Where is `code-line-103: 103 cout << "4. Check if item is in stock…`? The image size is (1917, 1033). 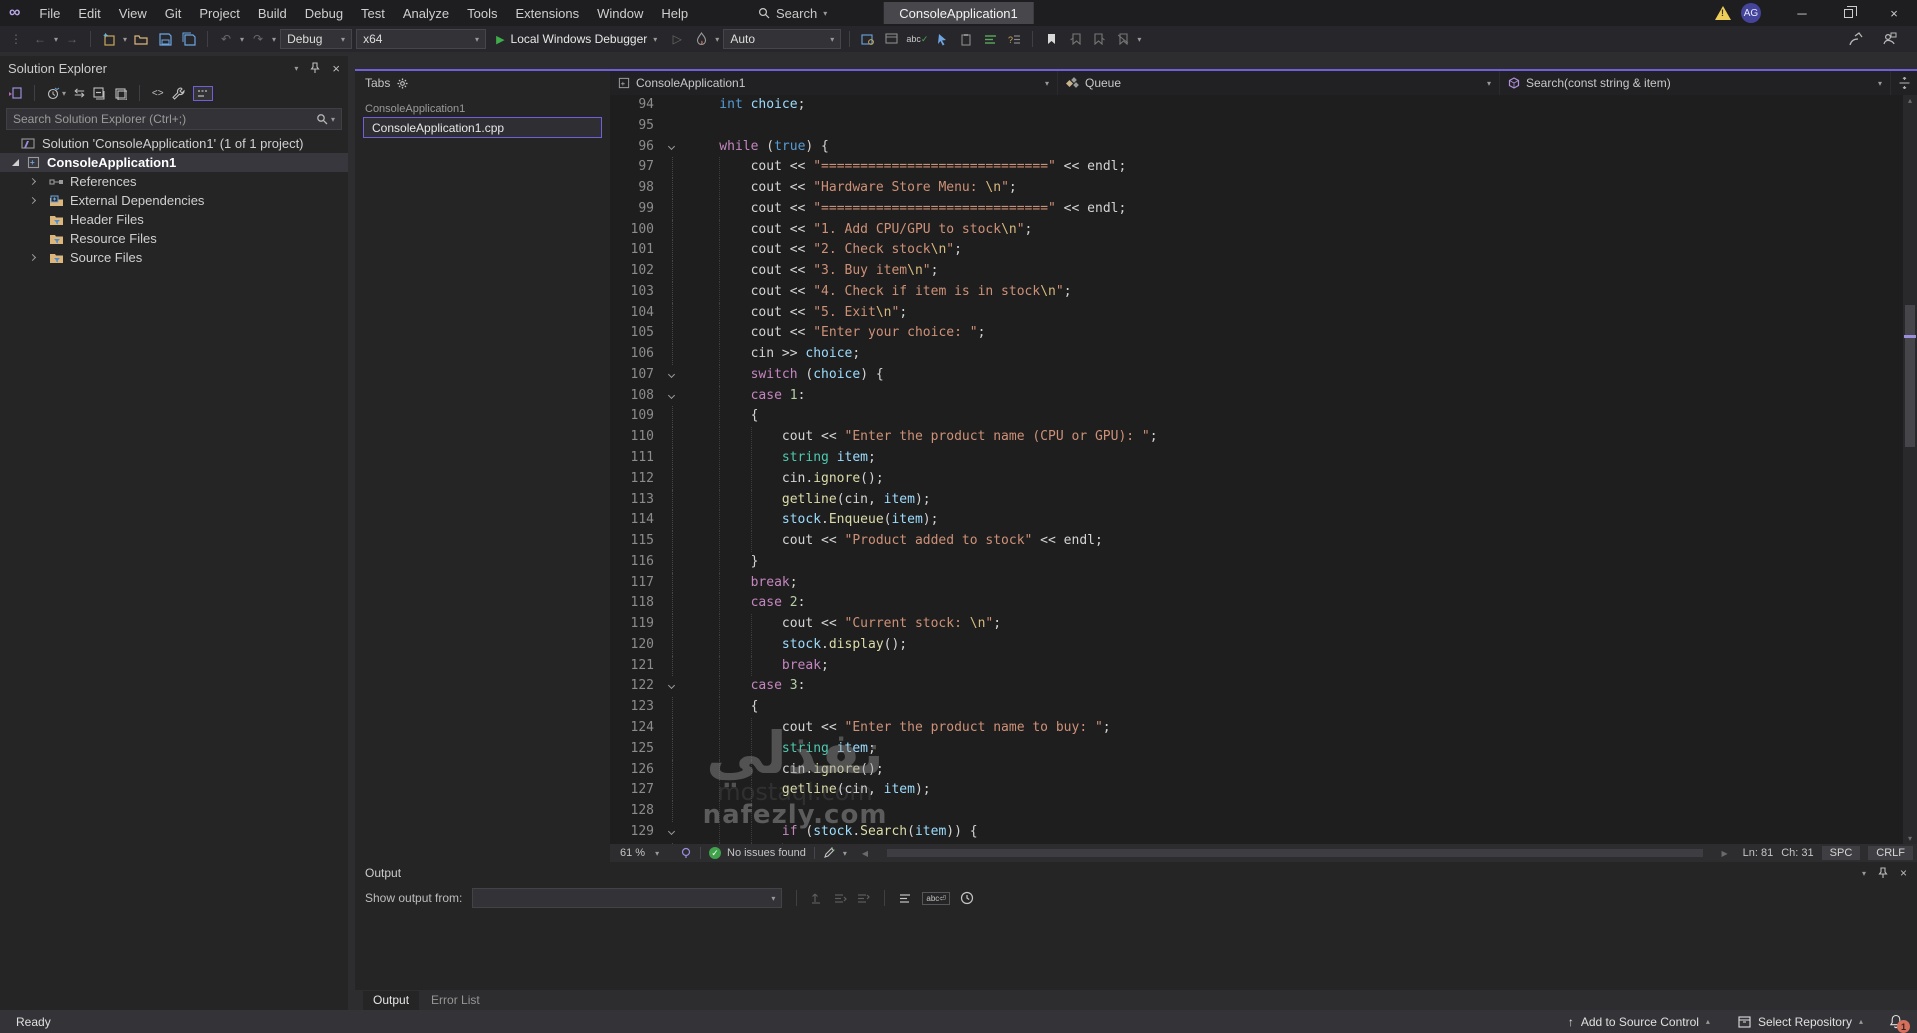 code-line-103: 103 cout << "4. Check if item is in stock… is located at coordinates (1263, 292).